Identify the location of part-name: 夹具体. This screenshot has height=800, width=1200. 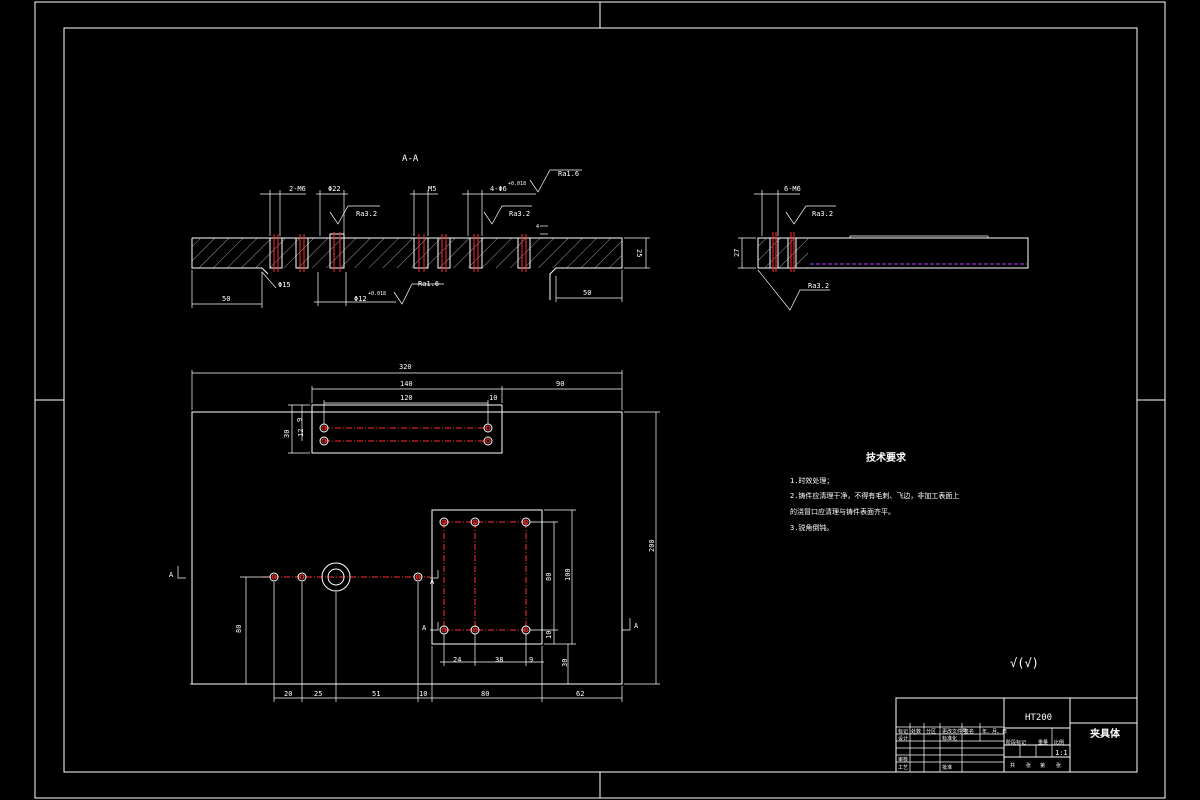
(1105, 733).